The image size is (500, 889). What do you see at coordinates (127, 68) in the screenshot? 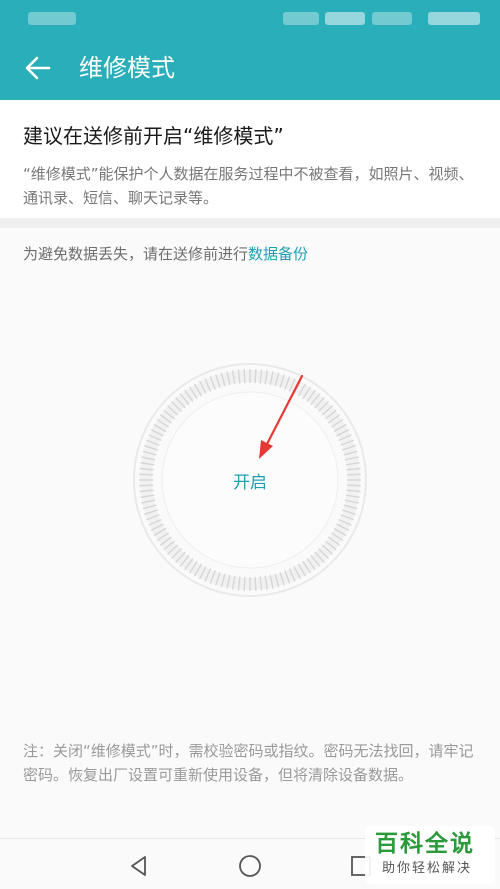
I see `page-title: 维修模式` at bounding box center [127, 68].